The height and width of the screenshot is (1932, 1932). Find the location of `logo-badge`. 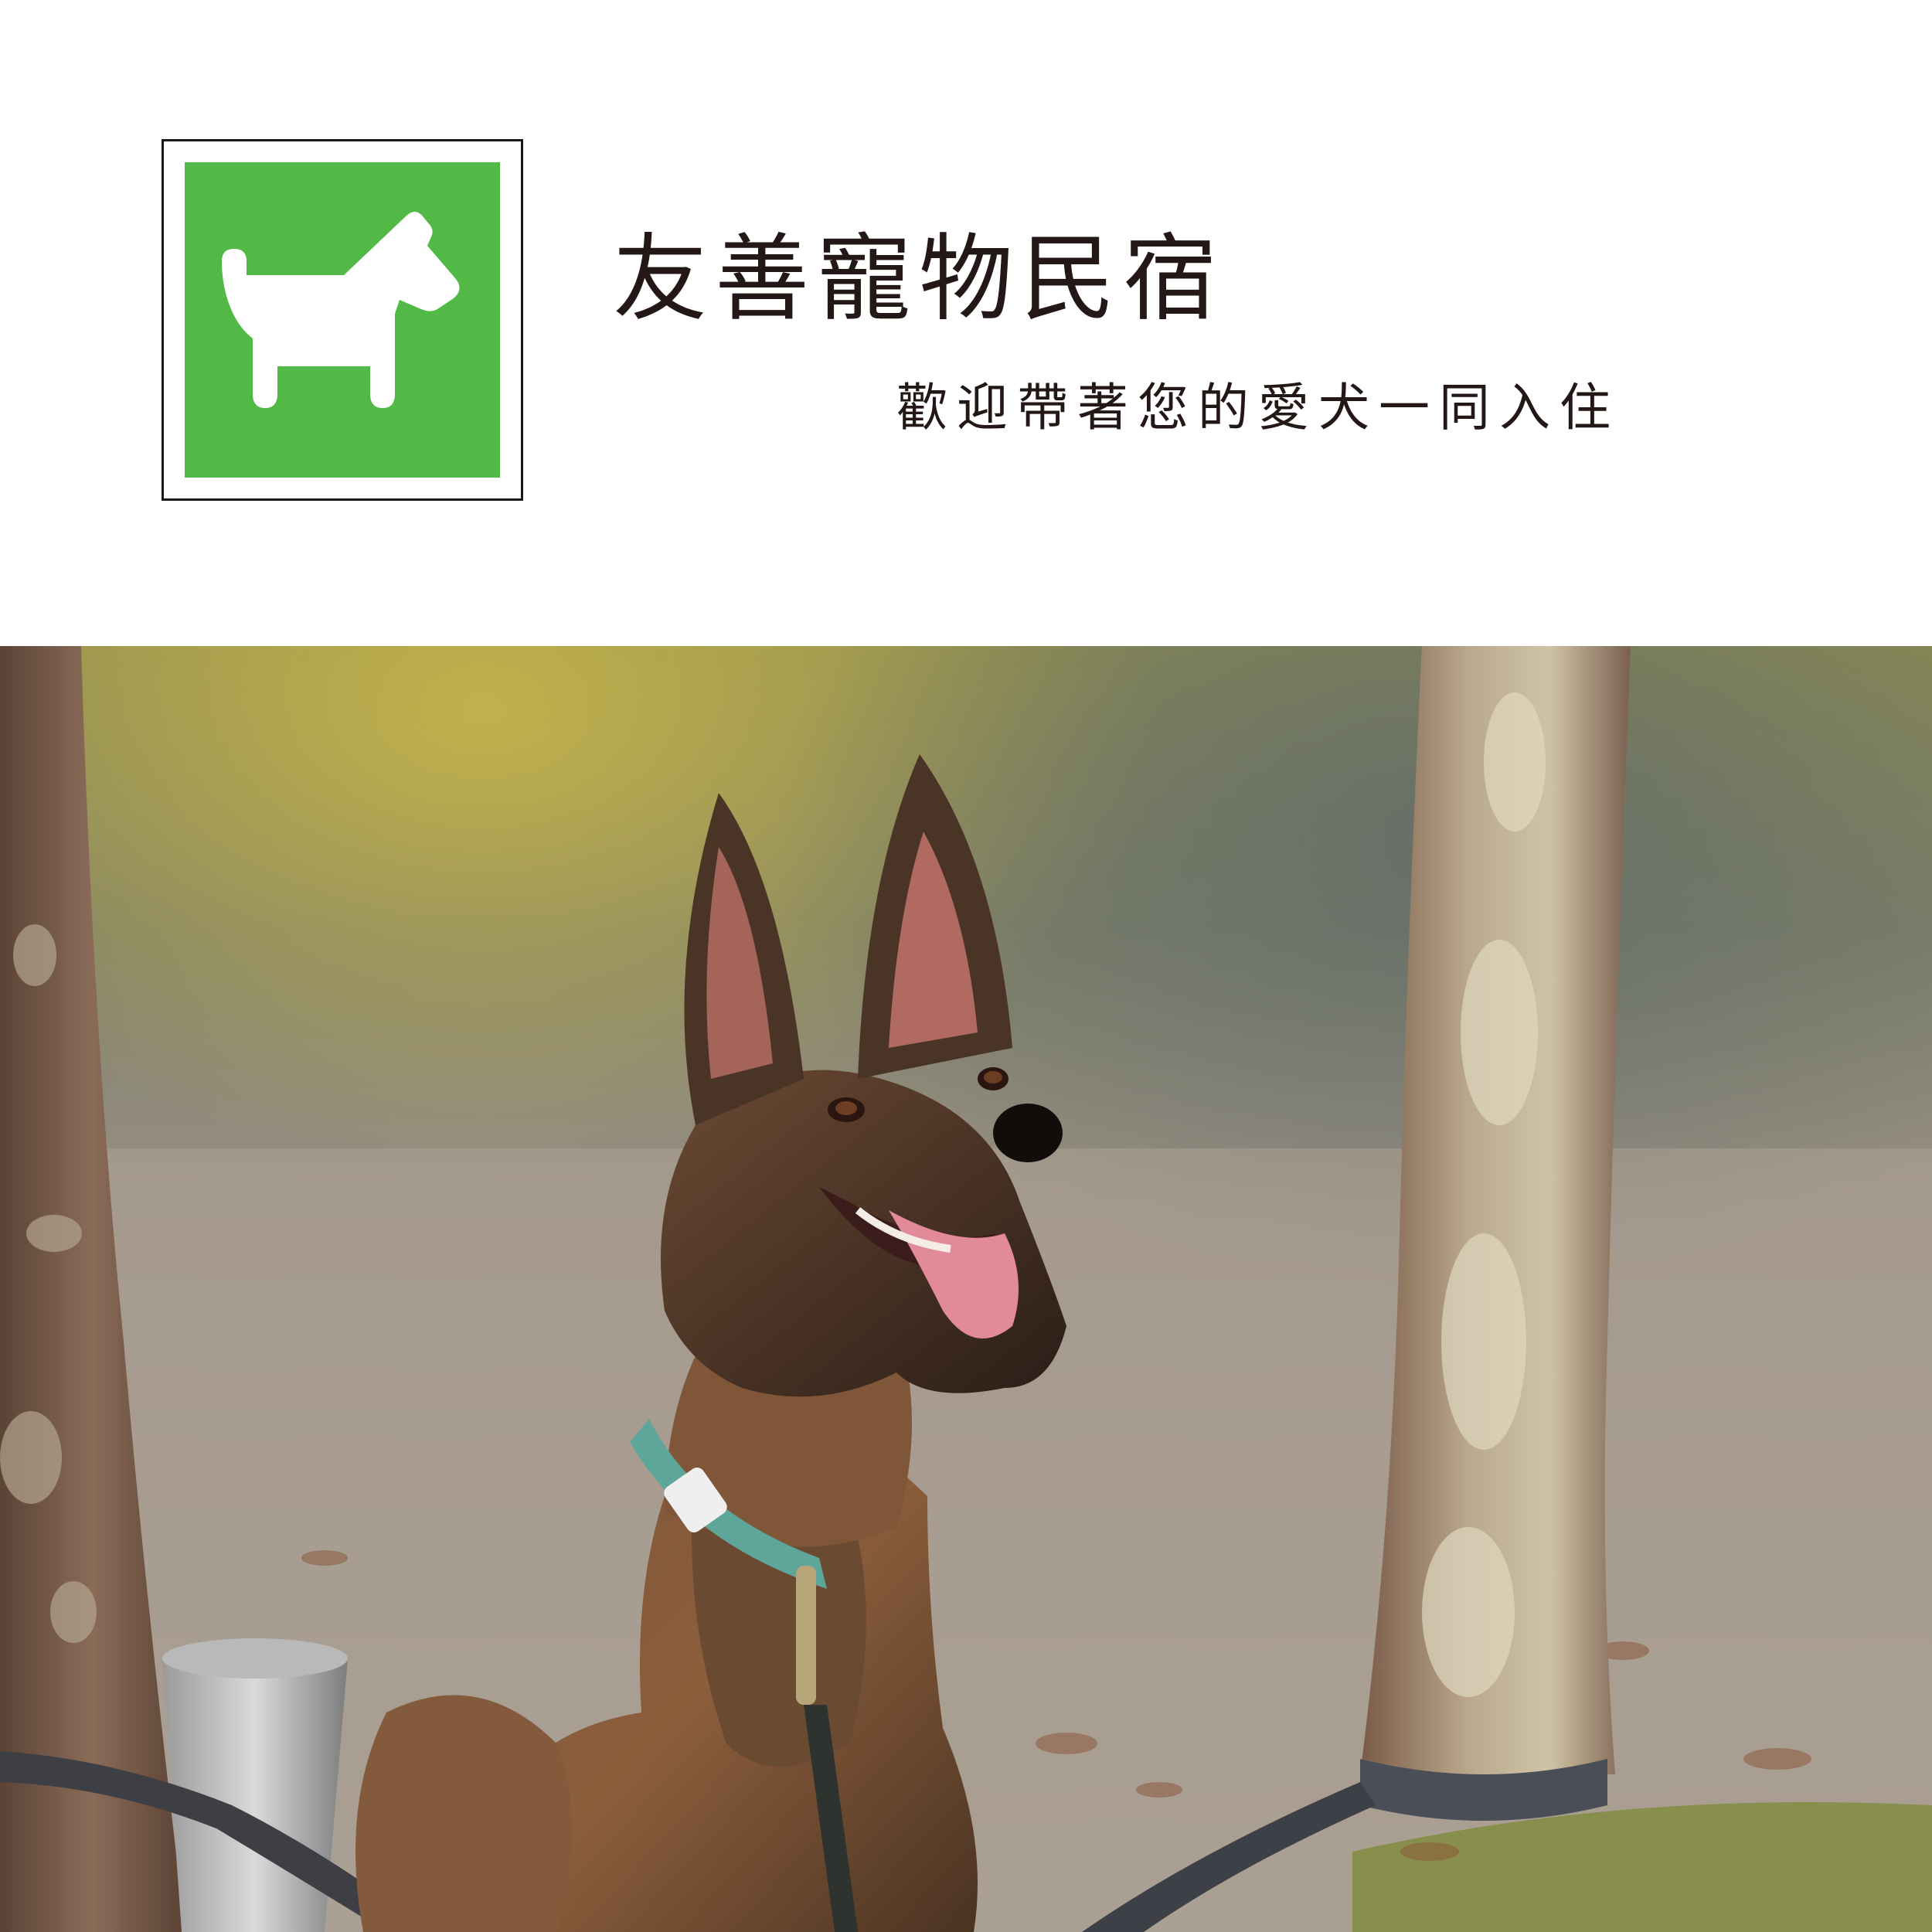

logo-badge is located at coordinates (342, 320).